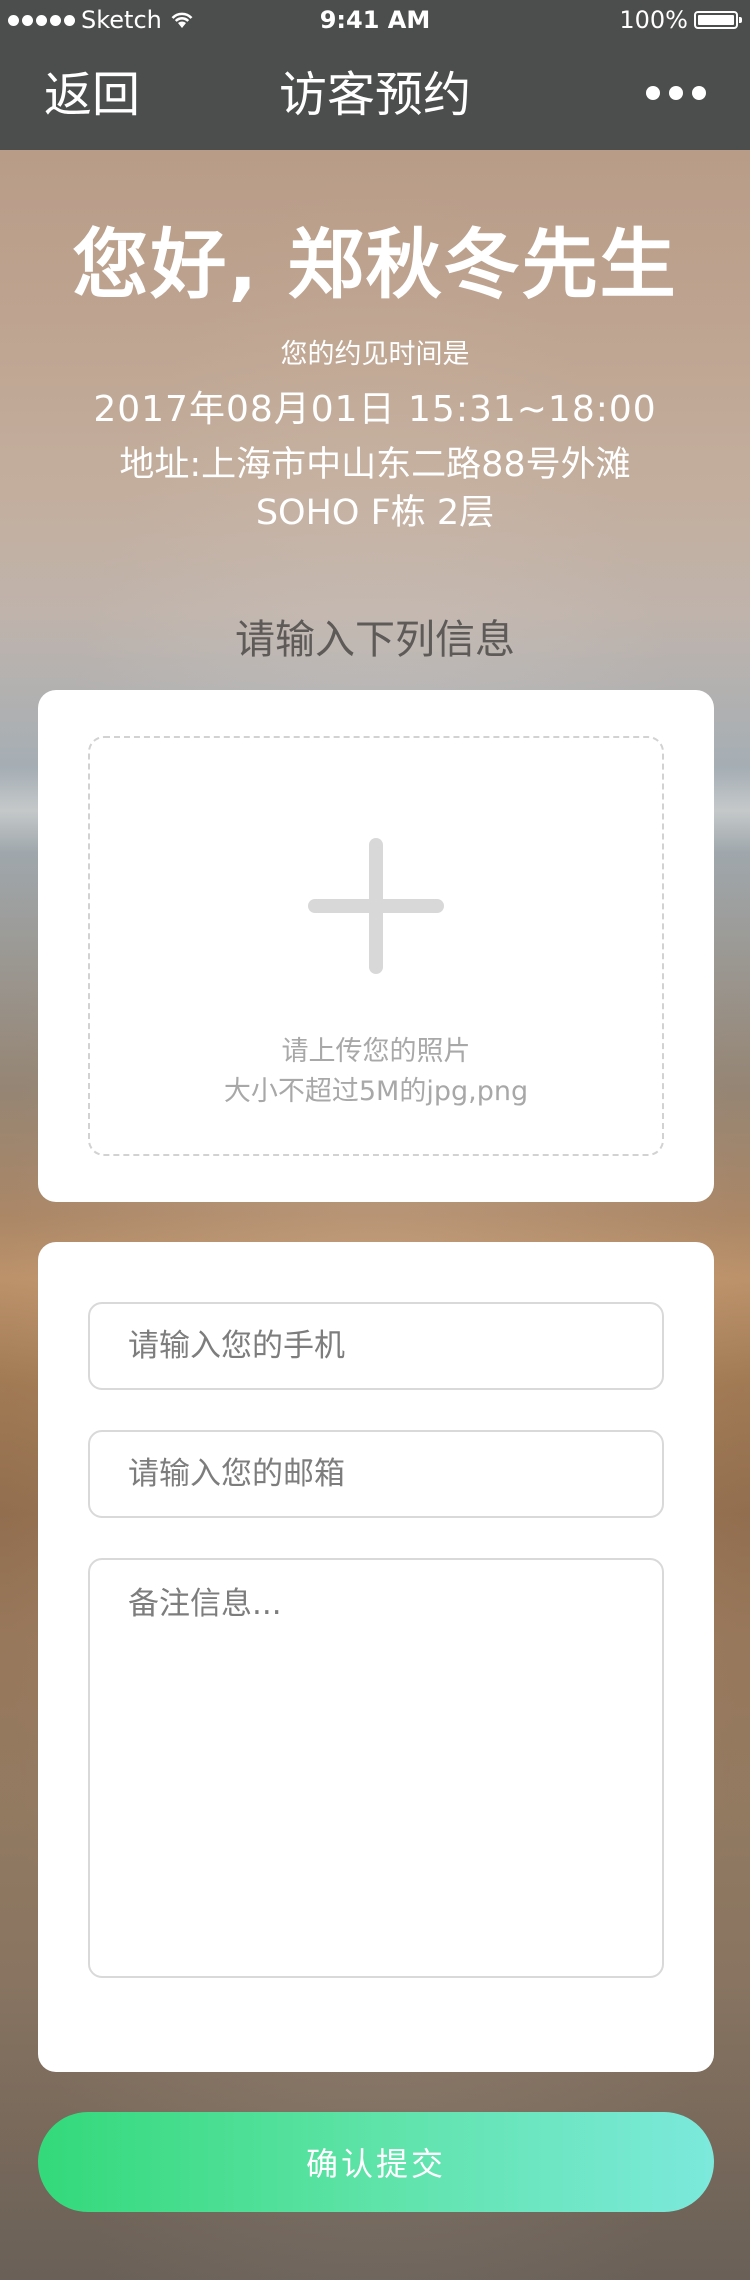 The image size is (750, 2280). I want to click on top-bar: Sketch 9:41 AM 100% 返回 访客预约, so click(375, 75).